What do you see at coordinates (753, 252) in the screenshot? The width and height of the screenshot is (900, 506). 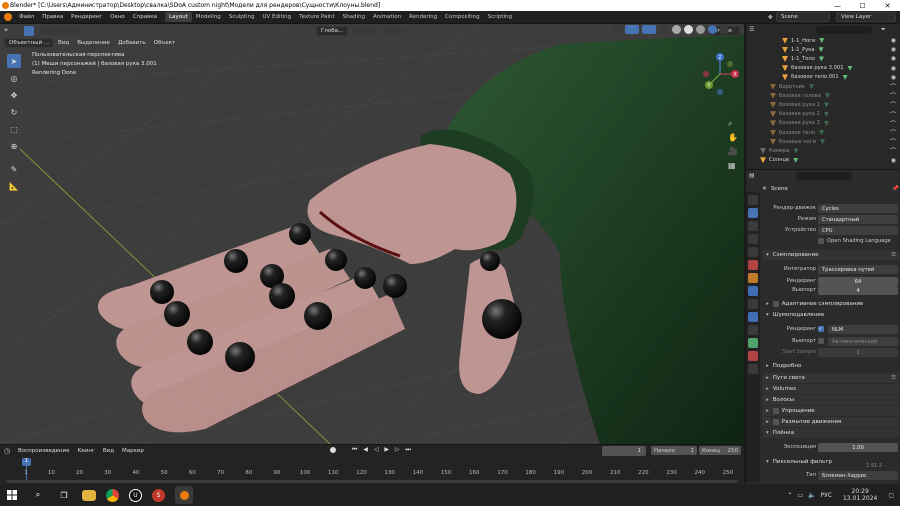 I see `scene-tab-icon` at bounding box center [753, 252].